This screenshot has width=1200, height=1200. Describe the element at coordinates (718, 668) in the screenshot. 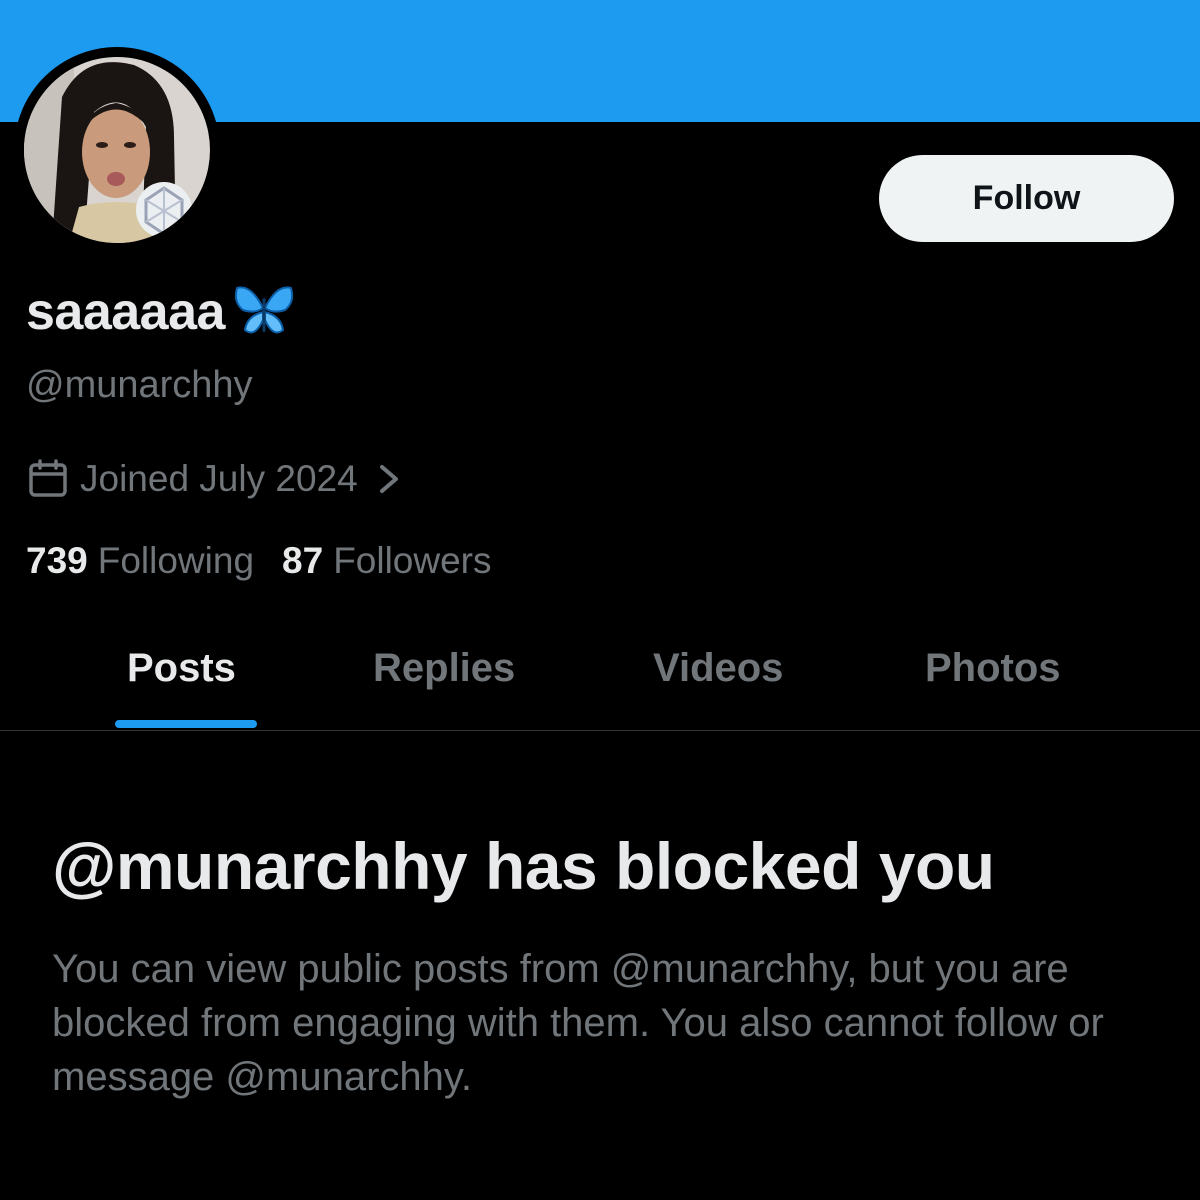

I see `tab-videos: Videos` at that location.